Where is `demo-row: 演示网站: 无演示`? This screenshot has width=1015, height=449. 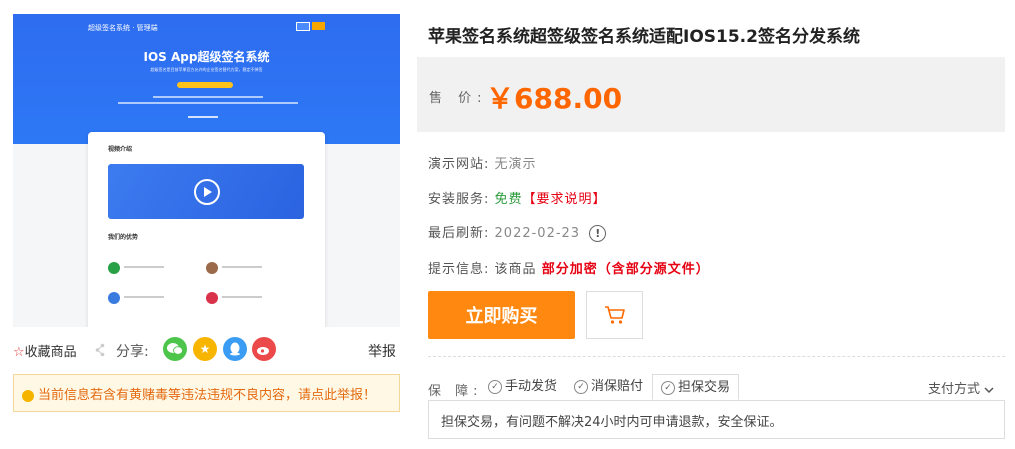
demo-row: 演示网站: 无演示 is located at coordinates (482, 162).